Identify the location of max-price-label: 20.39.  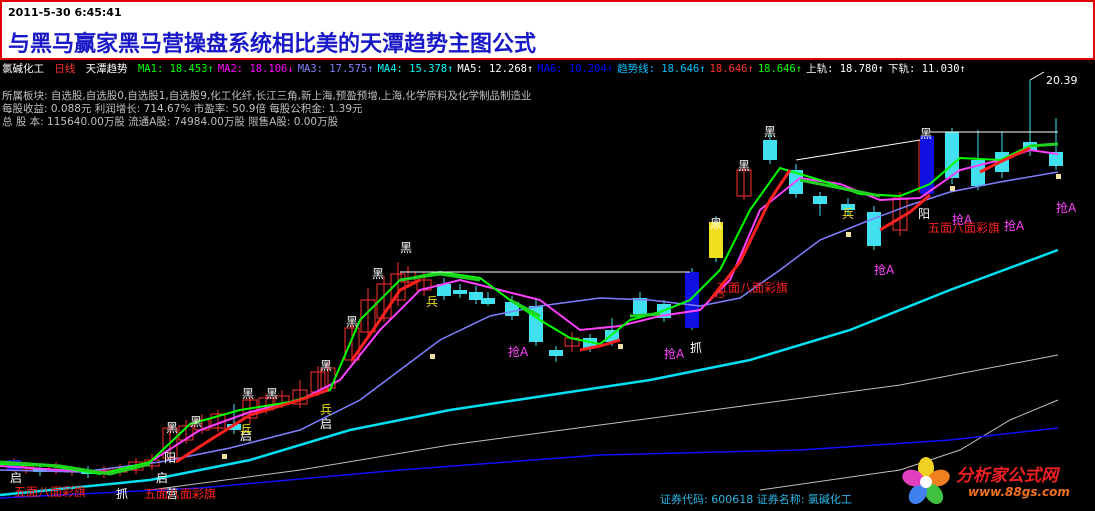
(1062, 80).